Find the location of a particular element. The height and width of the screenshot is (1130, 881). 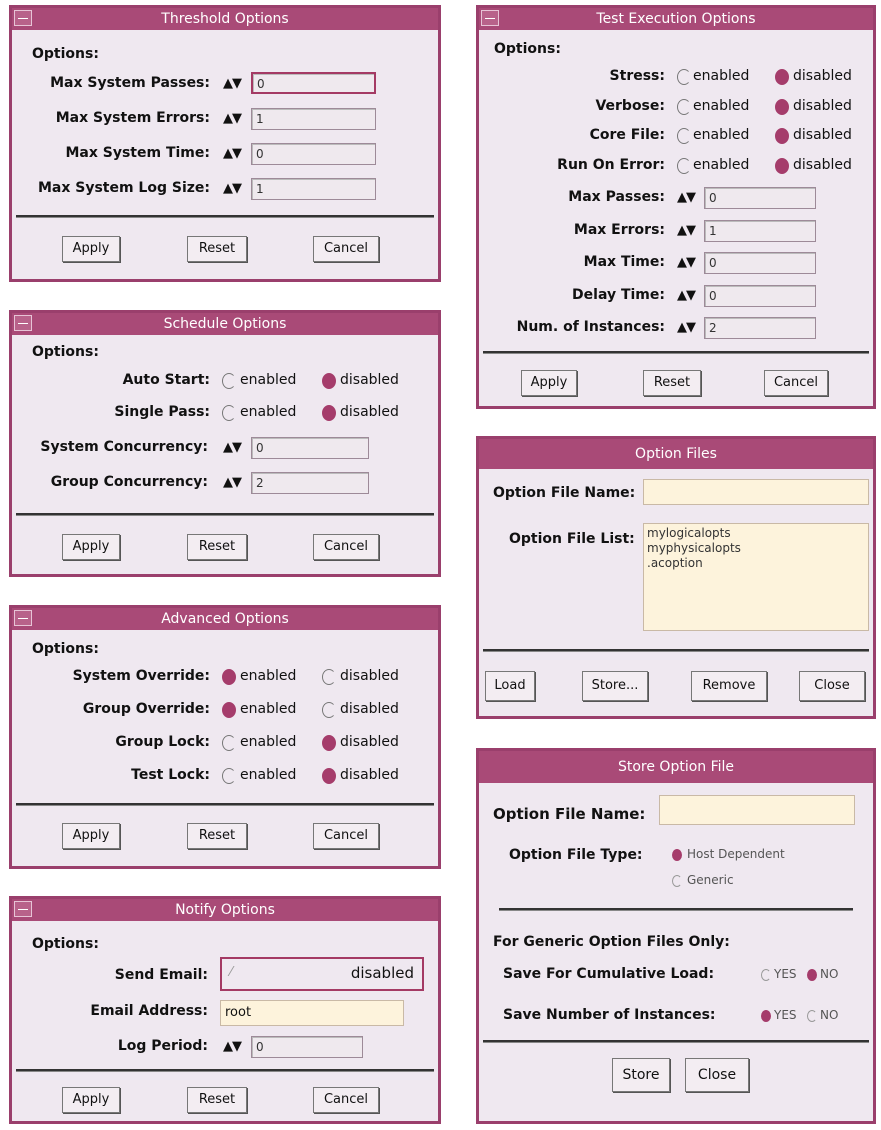

cumulative-yes-radio is located at coordinates (766, 975).